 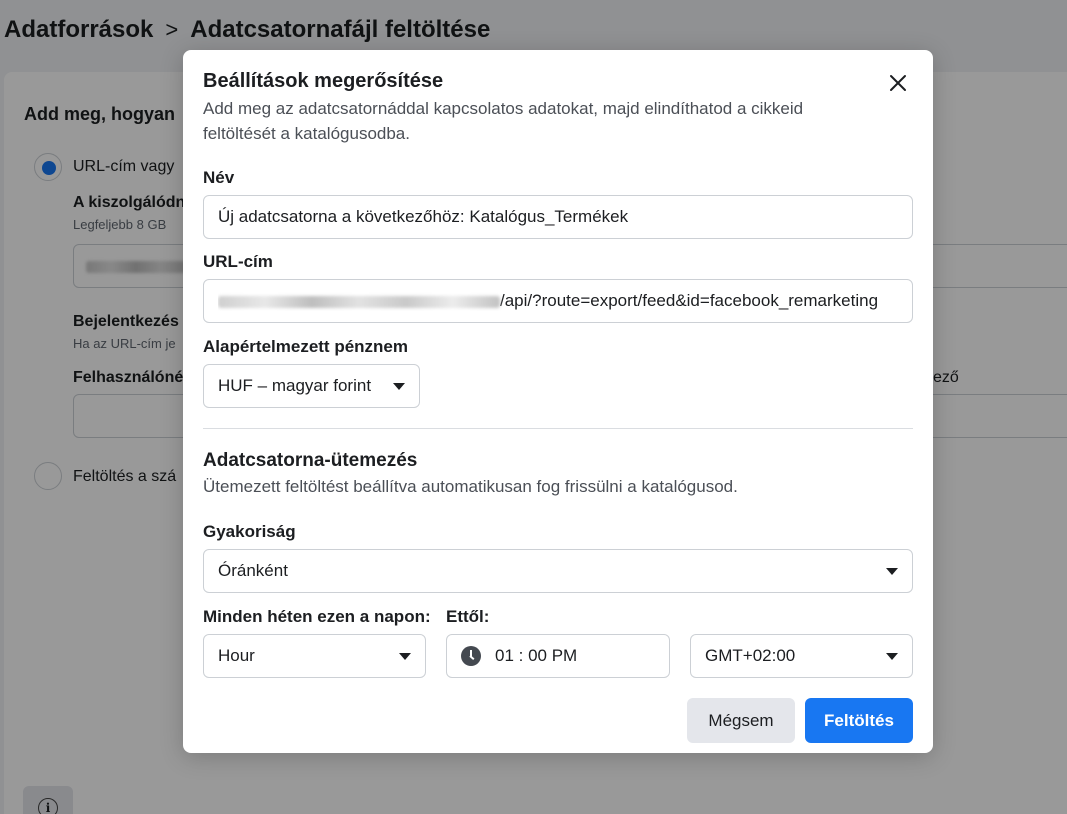 I want to click on frequency-select: Óránként, so click(x=558, y=571).